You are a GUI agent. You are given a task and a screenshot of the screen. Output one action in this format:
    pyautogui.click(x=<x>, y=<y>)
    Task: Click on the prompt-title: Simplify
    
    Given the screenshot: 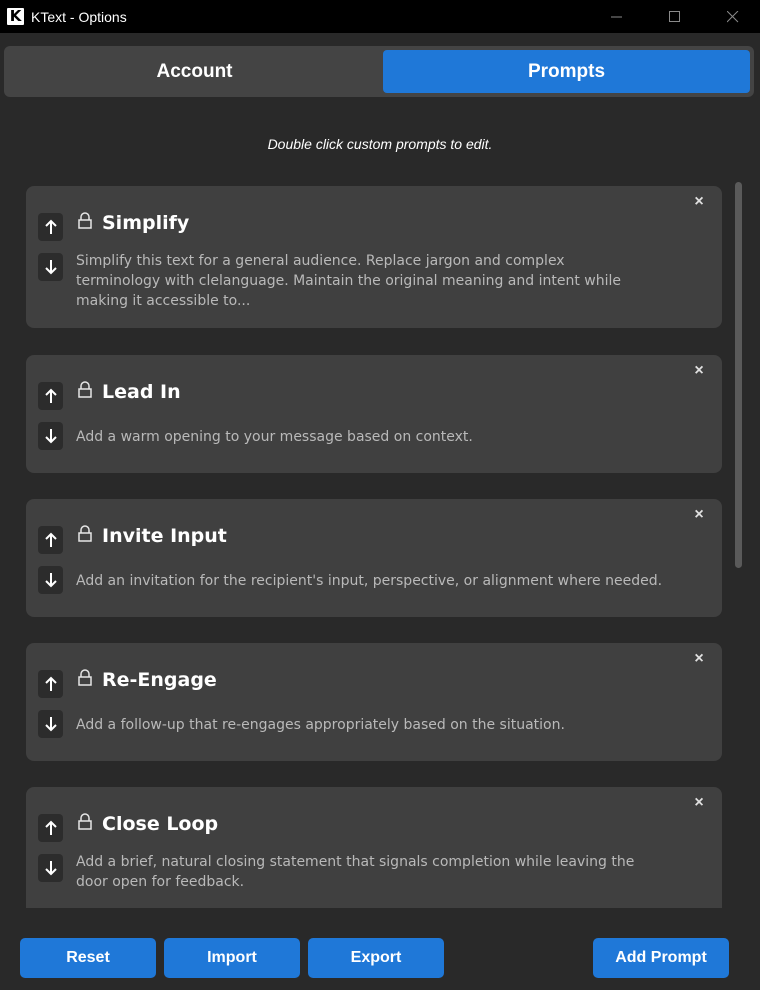 What is the action you would take?
    pyautogui.click(x=146, y=223)
    